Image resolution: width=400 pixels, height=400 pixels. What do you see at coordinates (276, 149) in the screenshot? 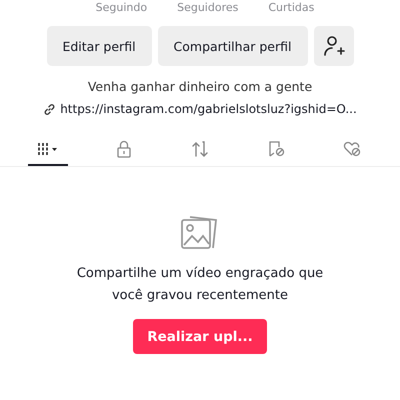
I see `bookmark-icon` at bounding box center [276, 149].